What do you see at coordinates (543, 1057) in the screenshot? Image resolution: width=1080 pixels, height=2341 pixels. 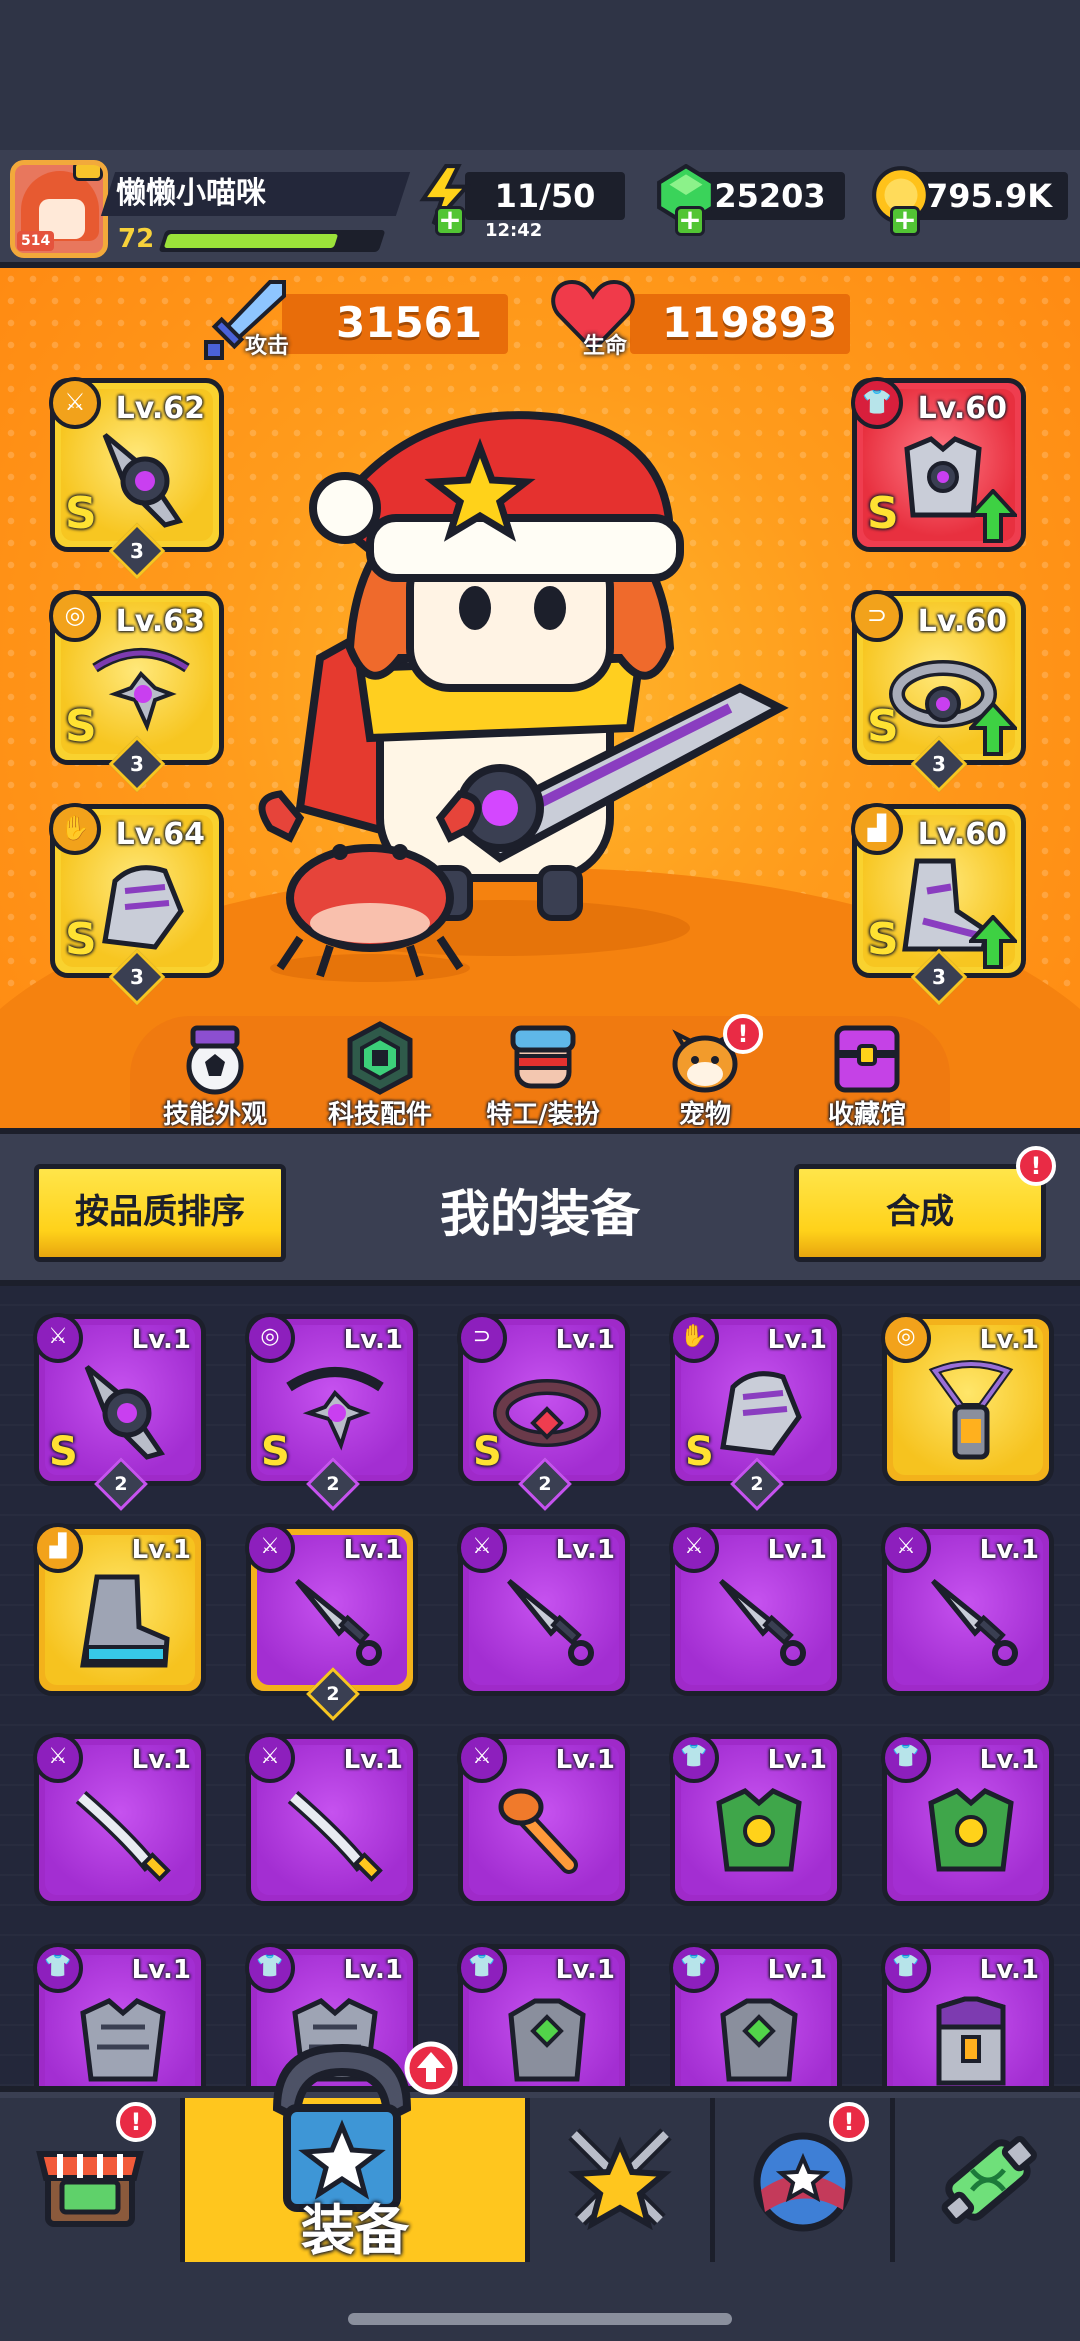 I see `agent-icon` at bounding box center [543, 1057].